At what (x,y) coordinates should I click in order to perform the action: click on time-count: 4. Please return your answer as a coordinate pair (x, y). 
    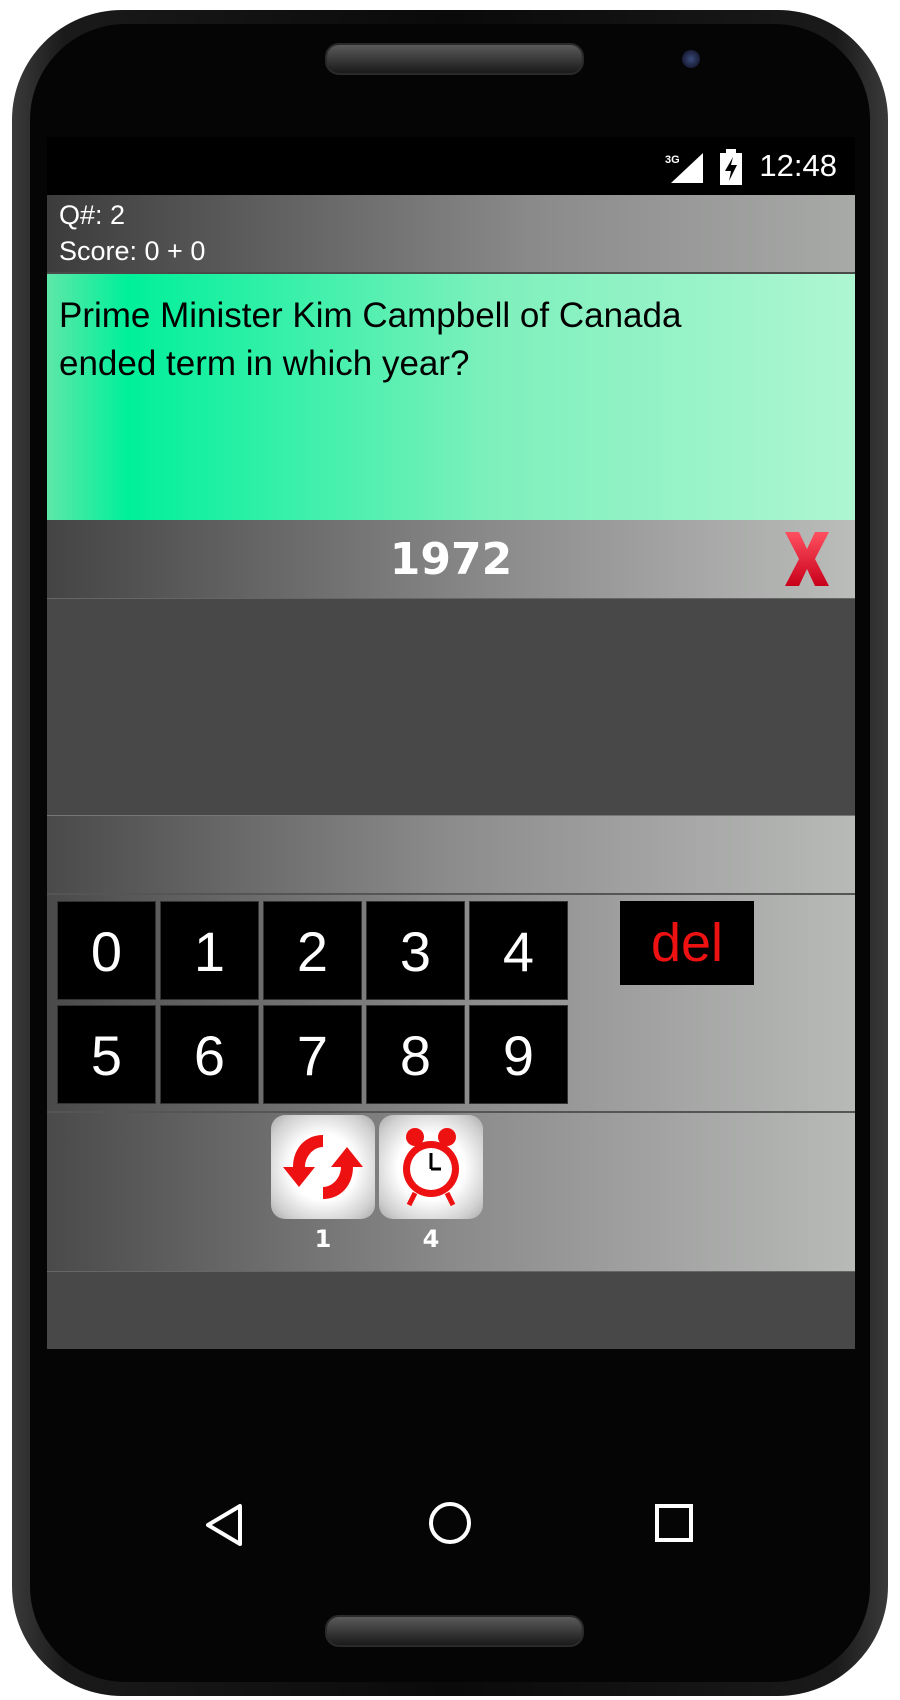
    Looking at the image, I should click on (431, 1239).